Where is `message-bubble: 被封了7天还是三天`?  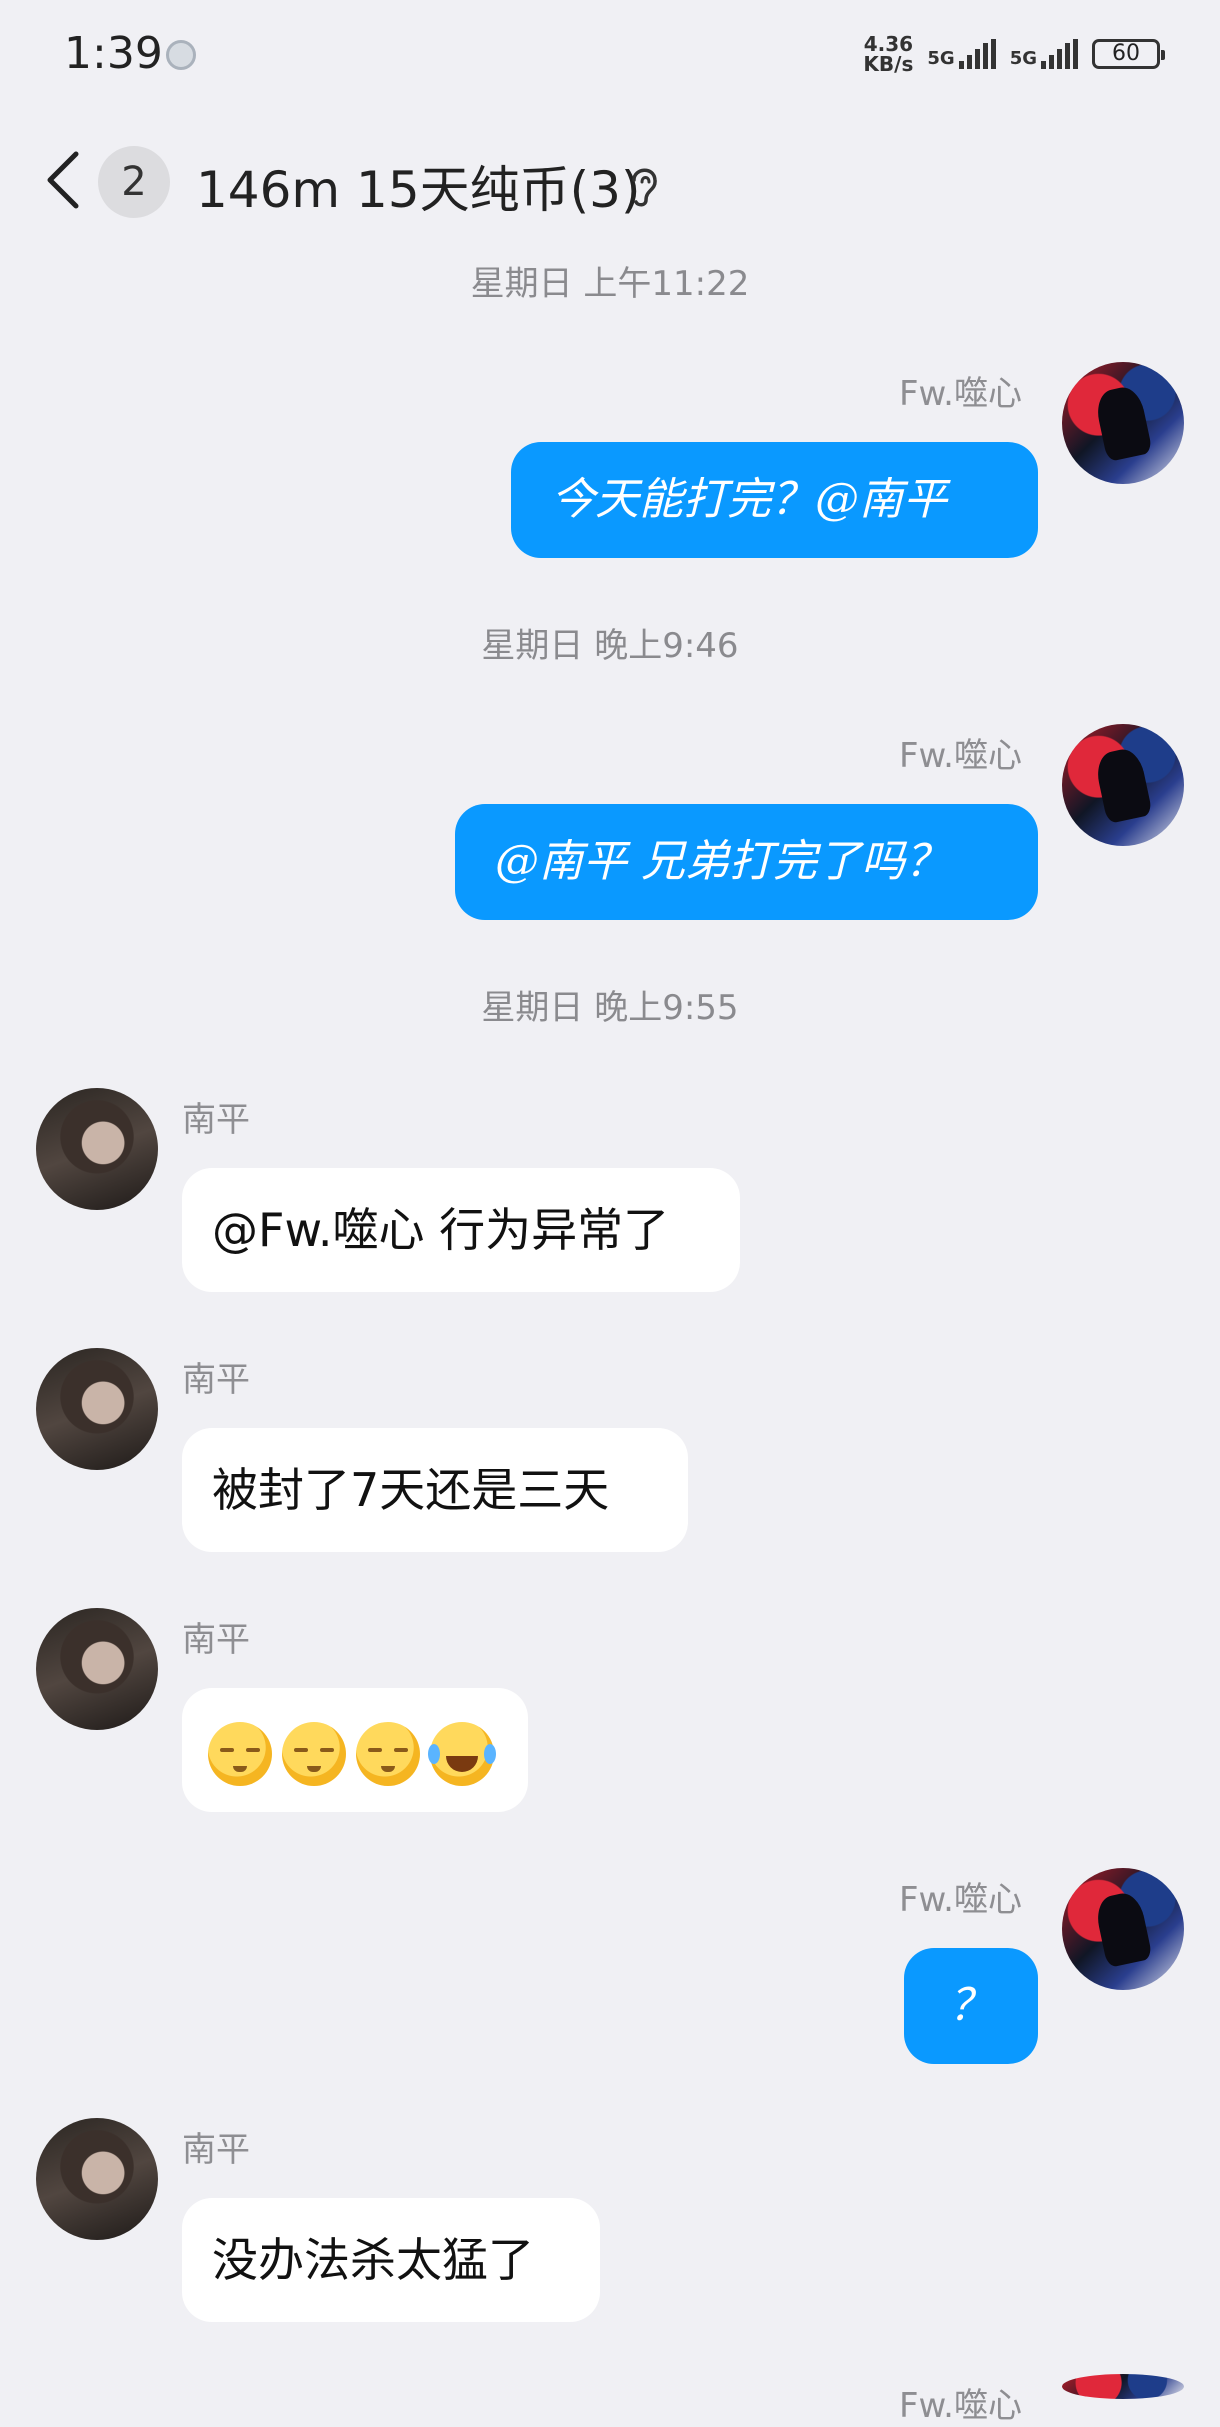
message-bubble: 被封了7天还是三天 is located at coordinates (435, 1490).